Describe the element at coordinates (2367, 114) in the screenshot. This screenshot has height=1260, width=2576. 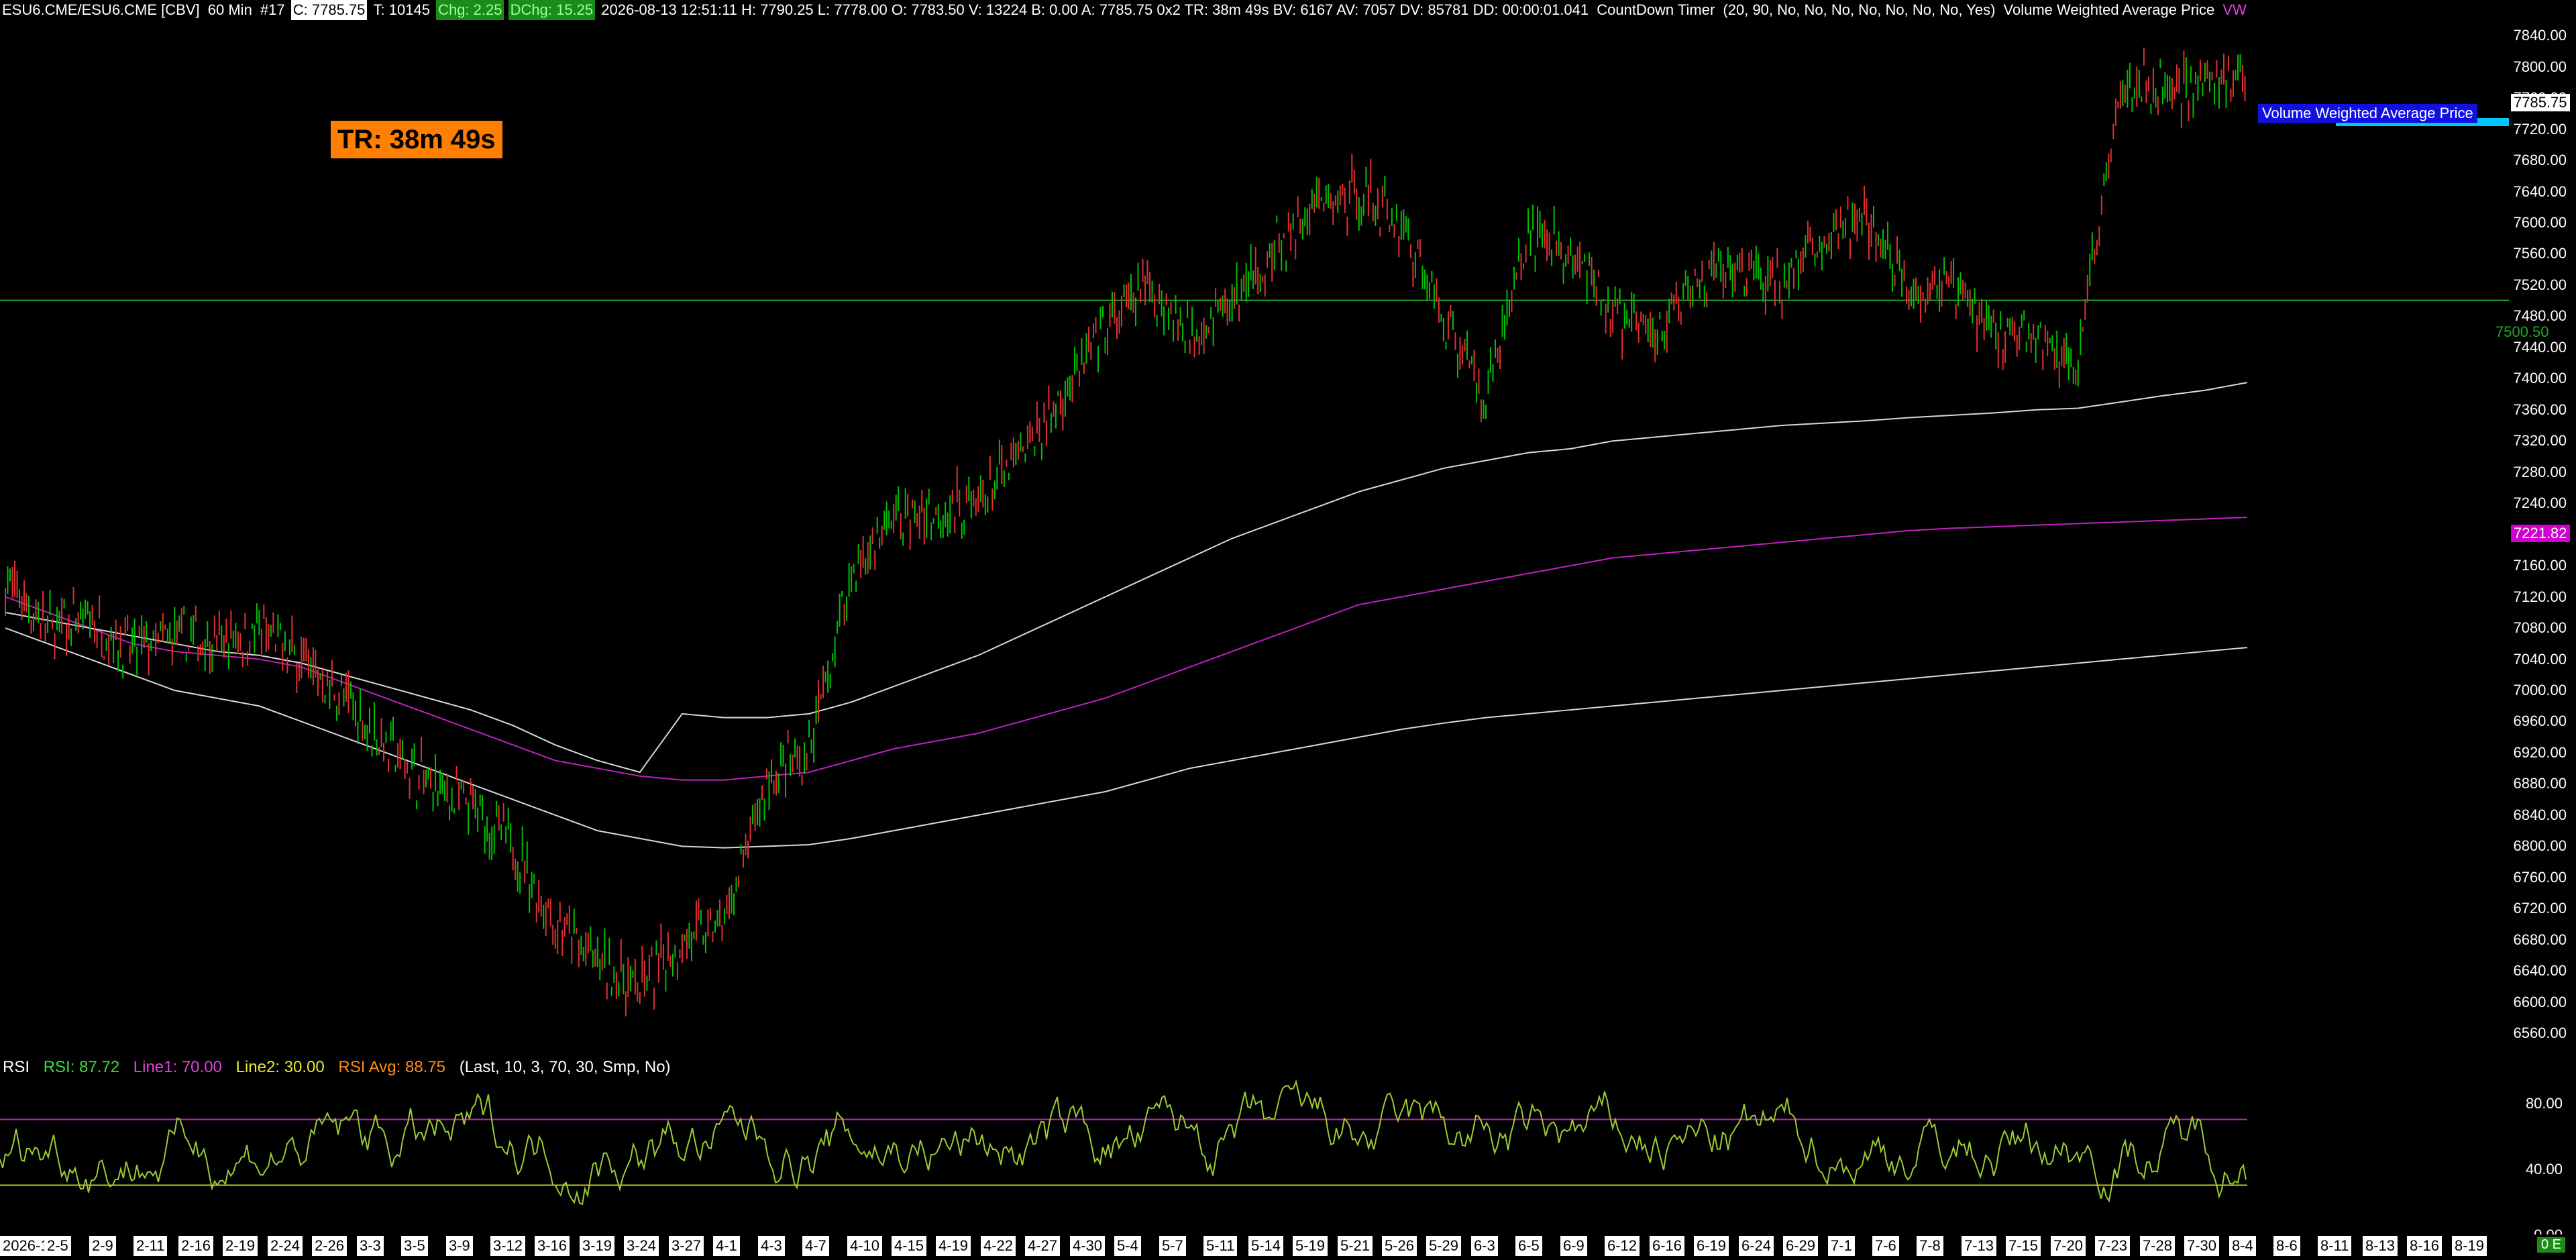
I see `vwap-flag: Volume Weighted Average Price` at that location.